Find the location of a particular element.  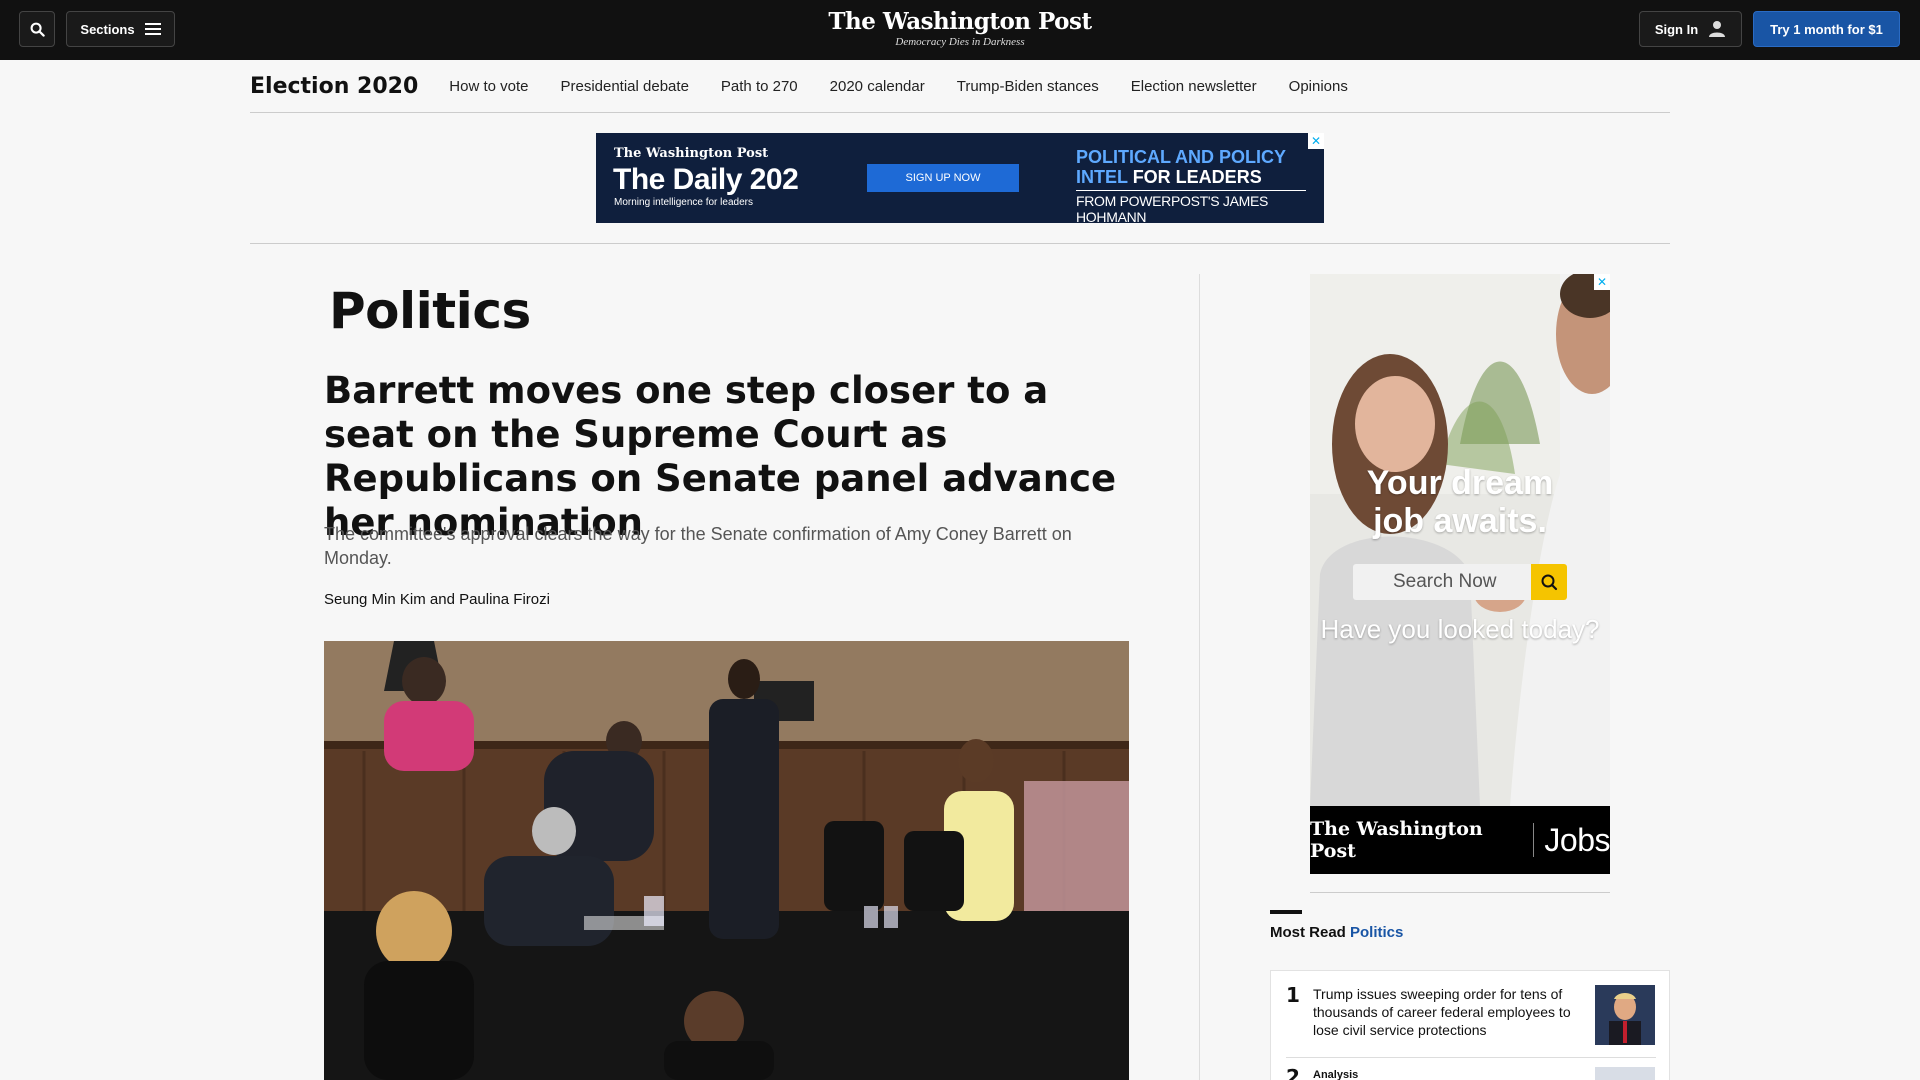

subnav-item-opinions: Opinions is located at coordinates (1318, 86).